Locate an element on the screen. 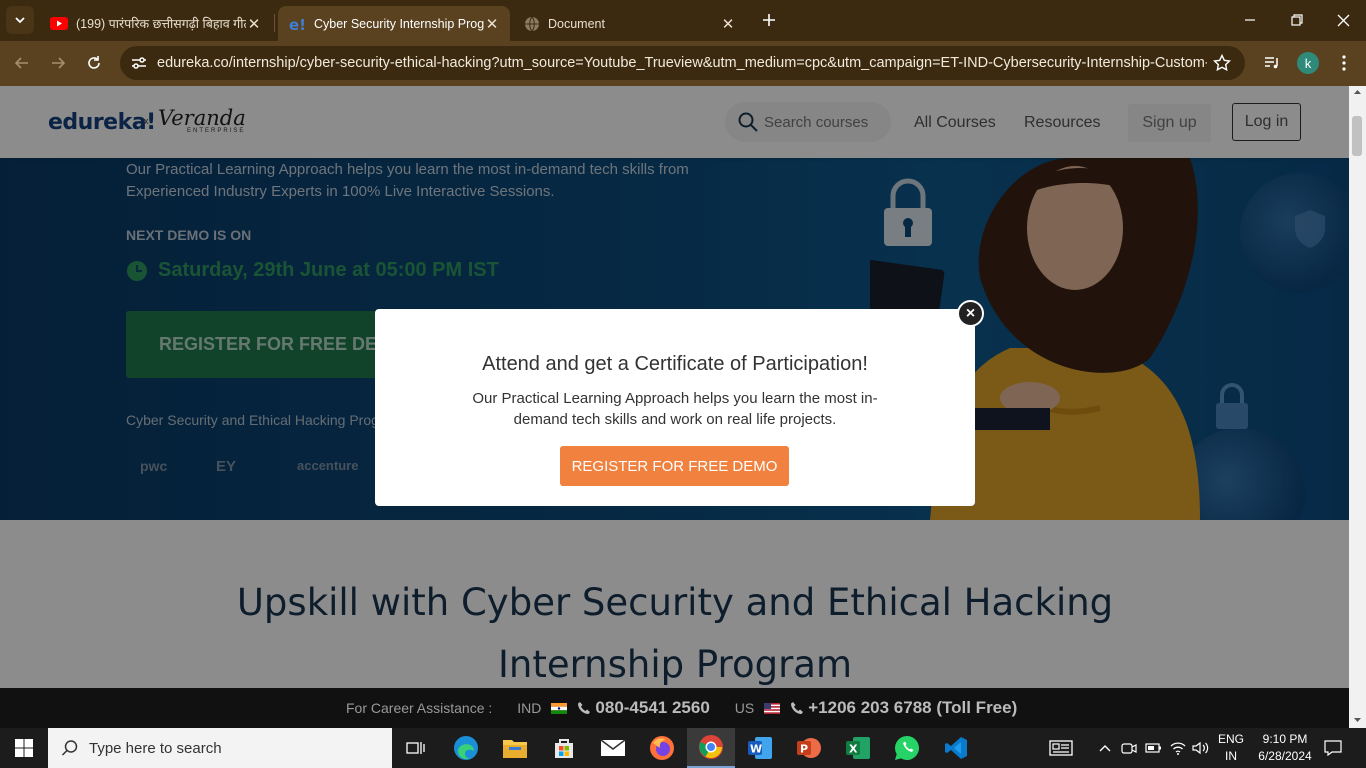 The height and width of the screenshot is (768, 1366). bookmark-star-icon is located at coordinates (1222, 63).